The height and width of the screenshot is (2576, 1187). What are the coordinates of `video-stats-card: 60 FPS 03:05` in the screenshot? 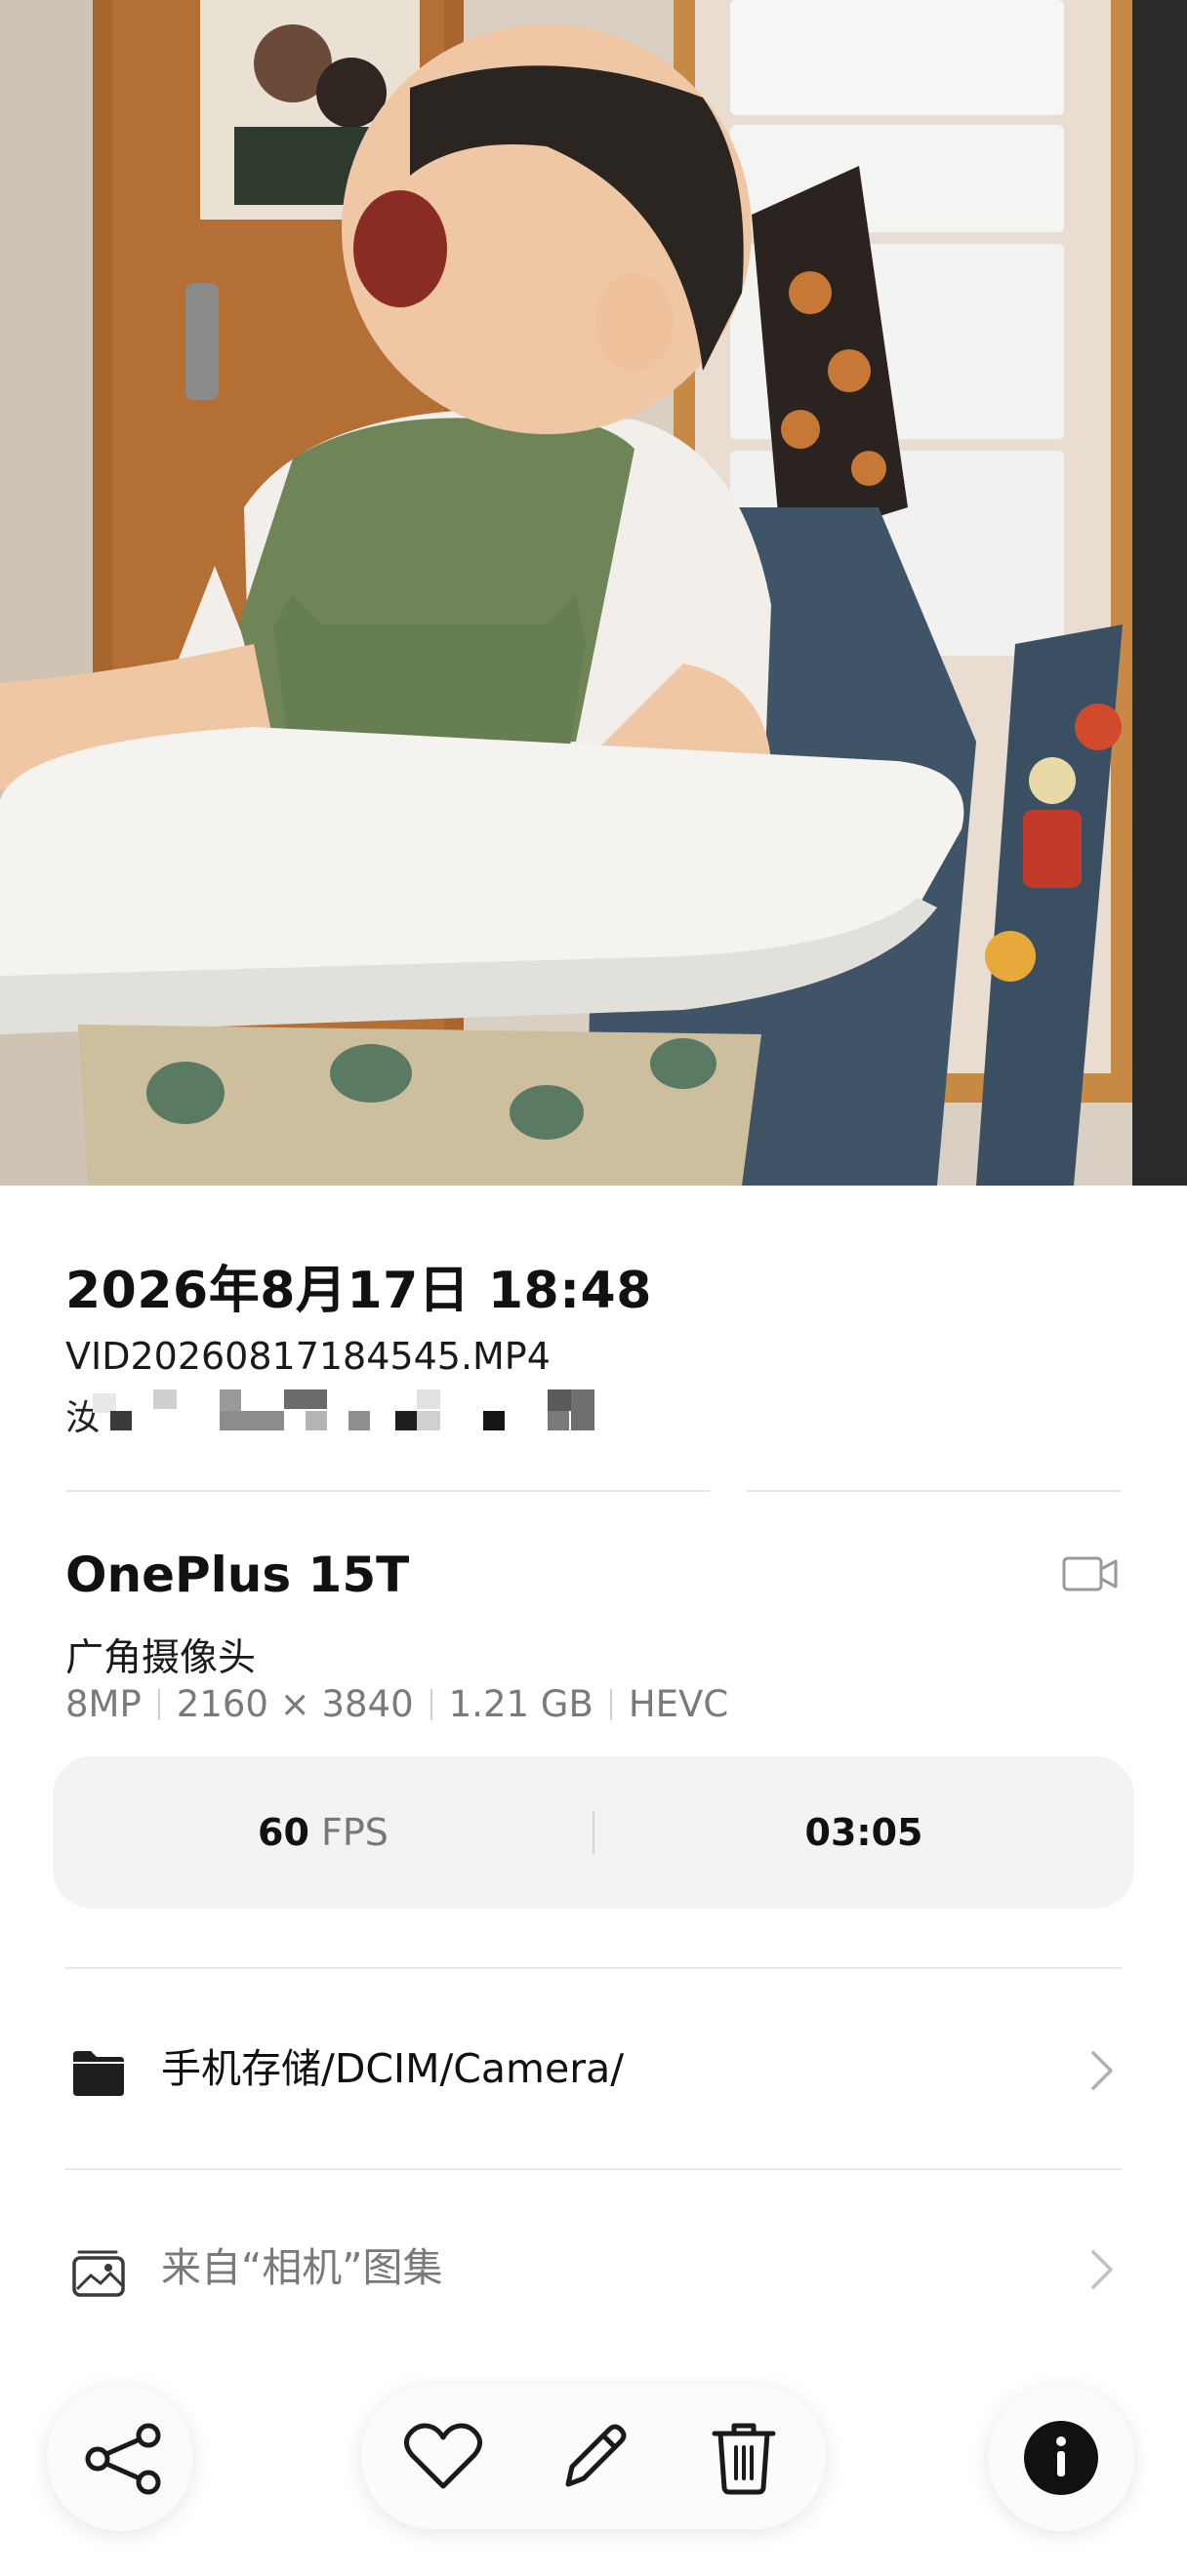 It's located at (593, 1832).